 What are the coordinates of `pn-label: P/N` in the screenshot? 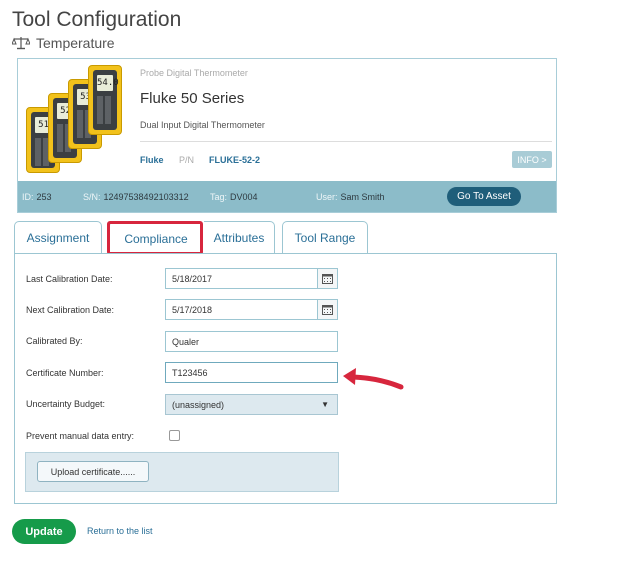 It's located at (187, 160).